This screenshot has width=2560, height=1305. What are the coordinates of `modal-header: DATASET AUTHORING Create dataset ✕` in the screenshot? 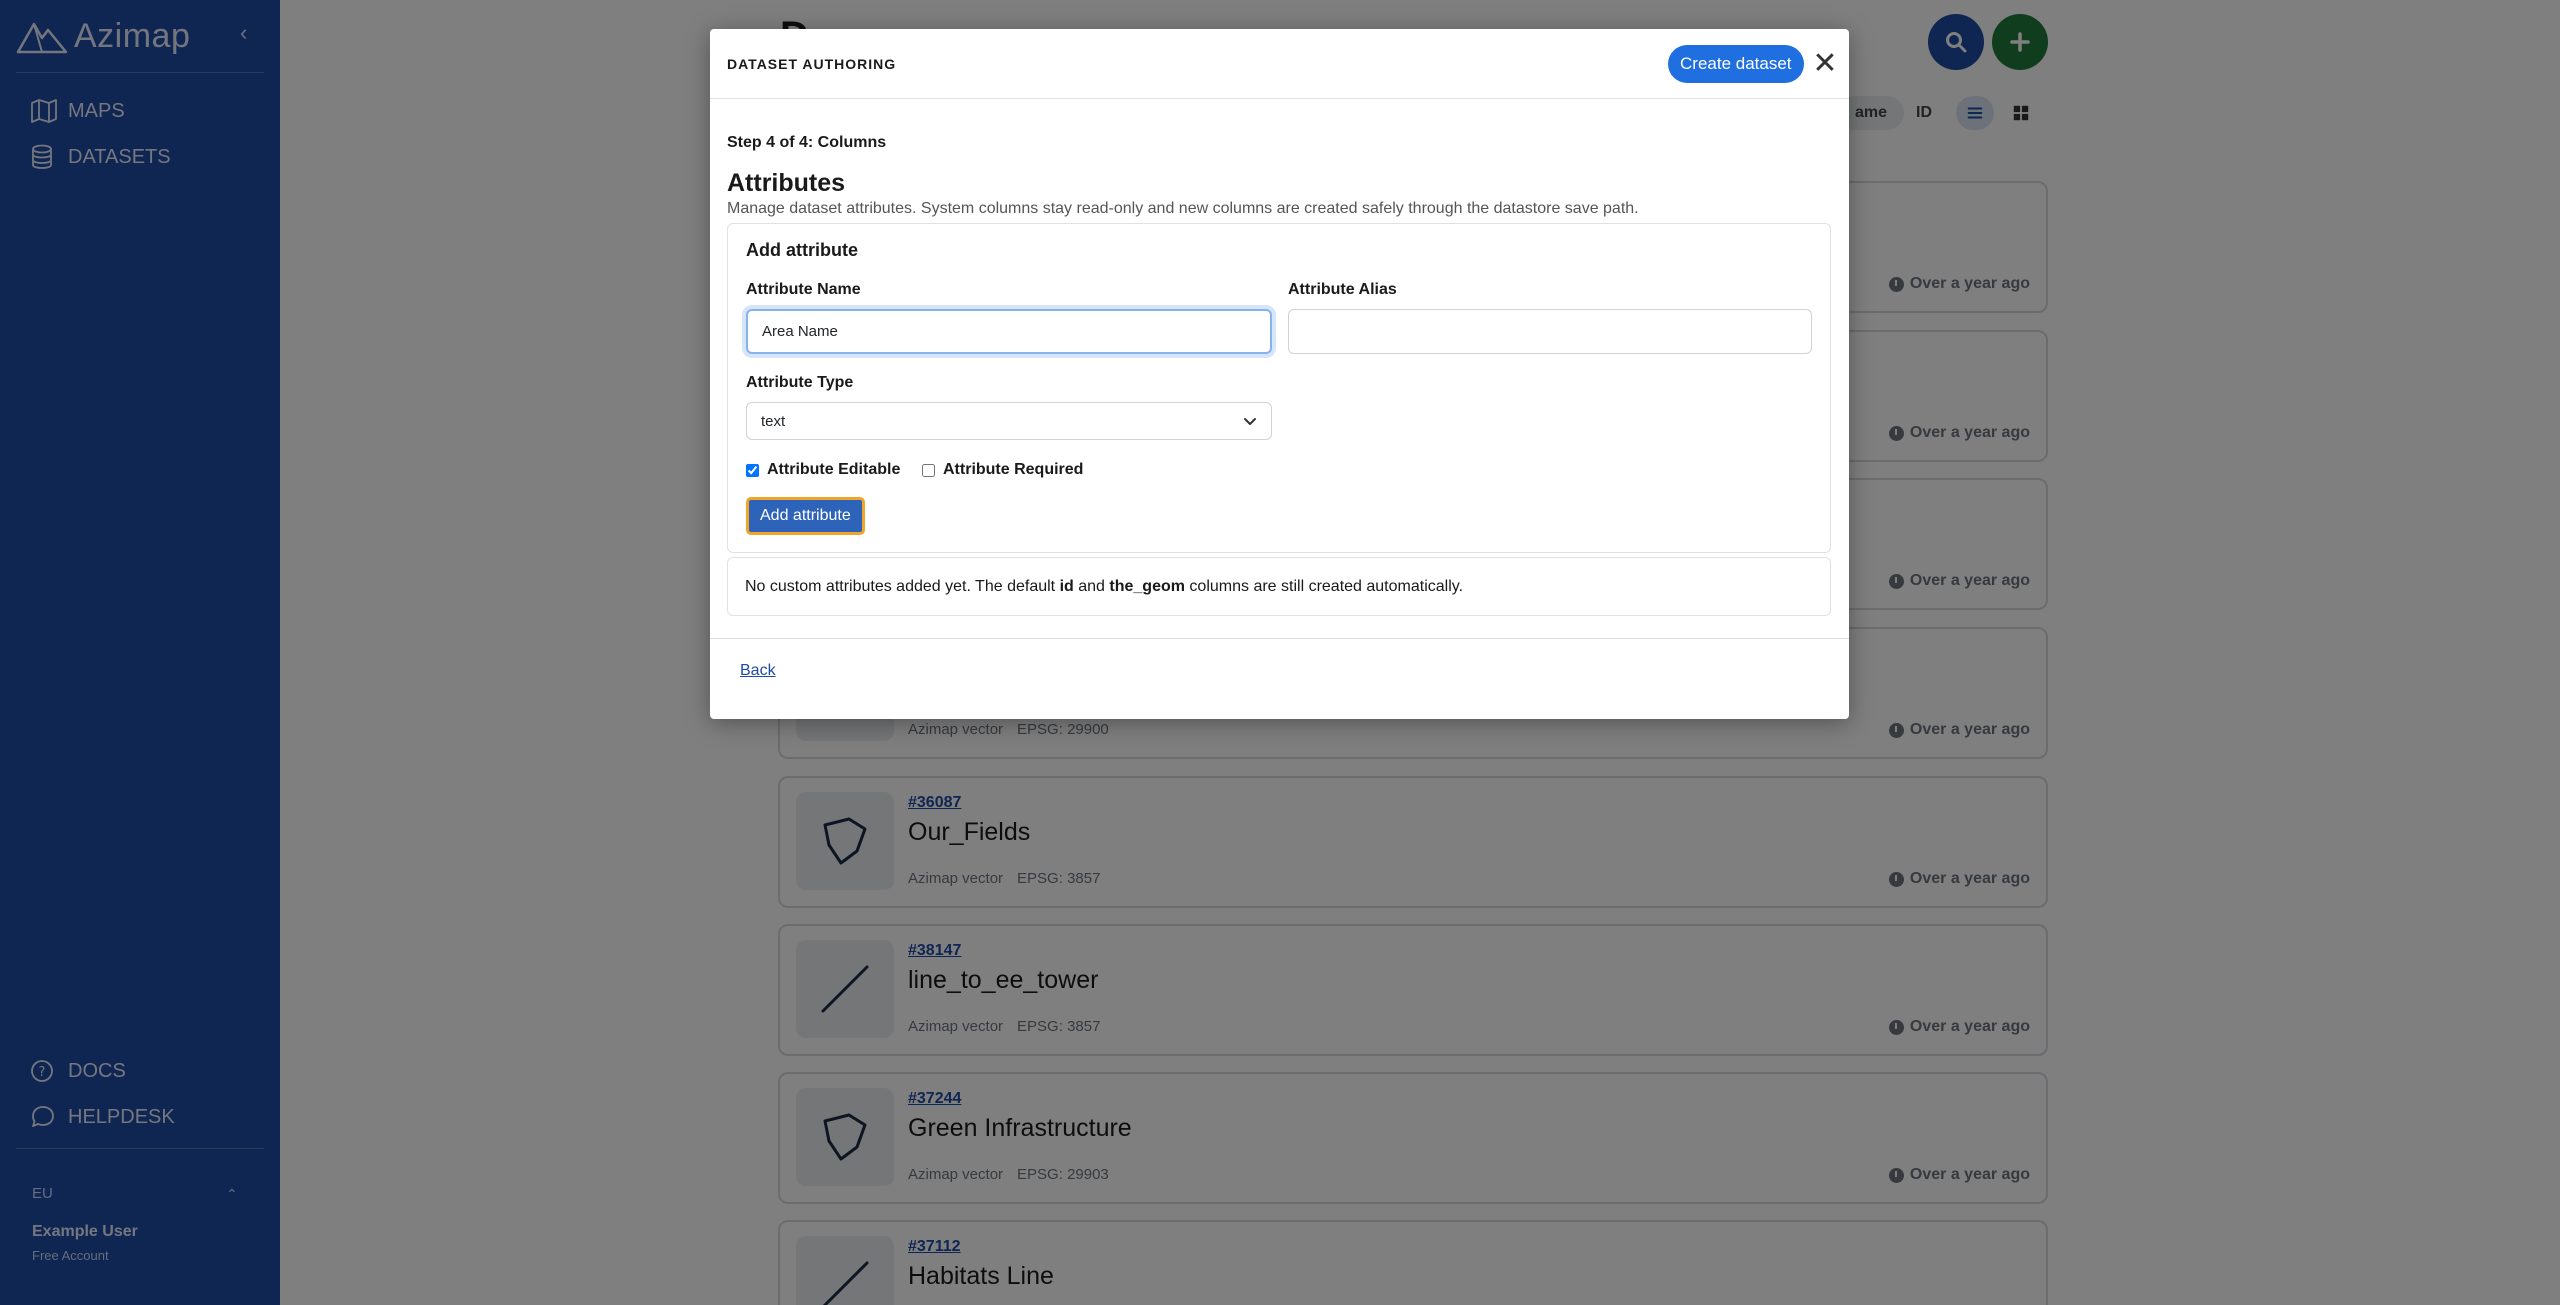 It's located at (1279, 64).